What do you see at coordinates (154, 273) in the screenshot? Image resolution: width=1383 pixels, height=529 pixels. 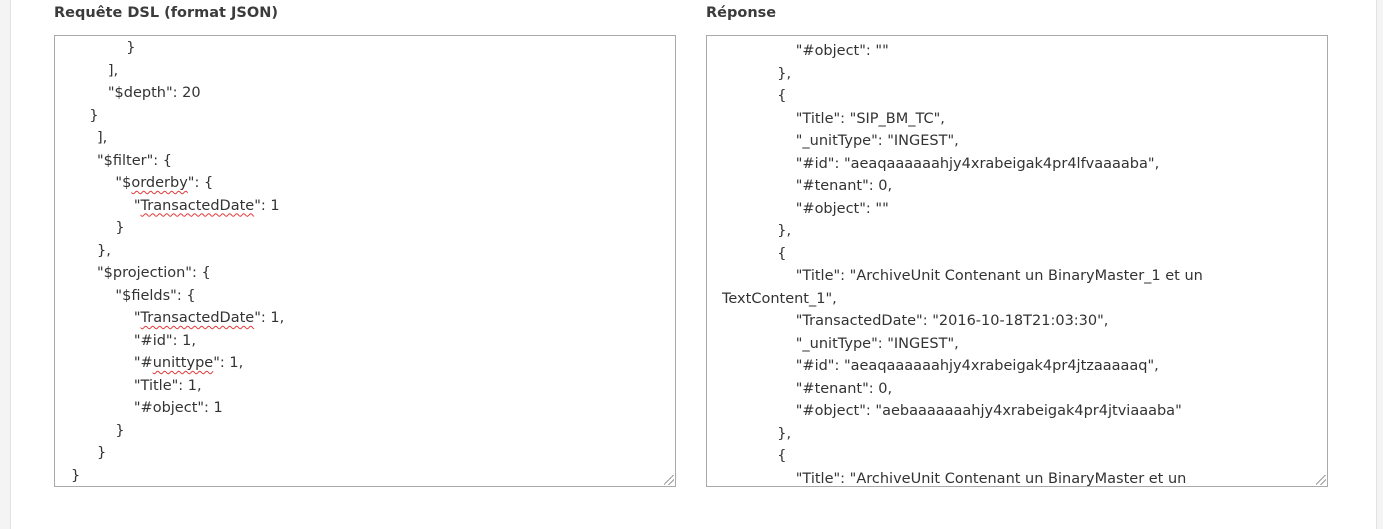 I see `request-line: "$projection": {` at bounding box center [154, 273].